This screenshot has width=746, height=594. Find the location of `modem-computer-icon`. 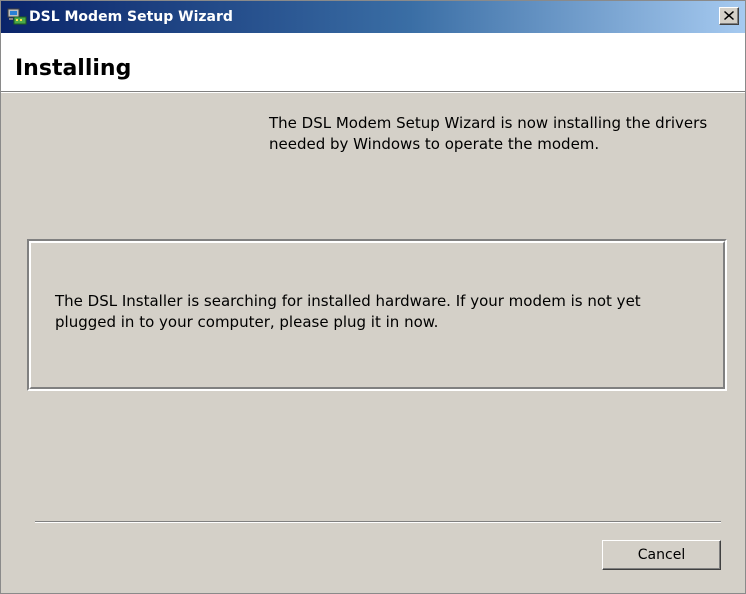

modem-computer-icon is located at coordinates (17, 17).